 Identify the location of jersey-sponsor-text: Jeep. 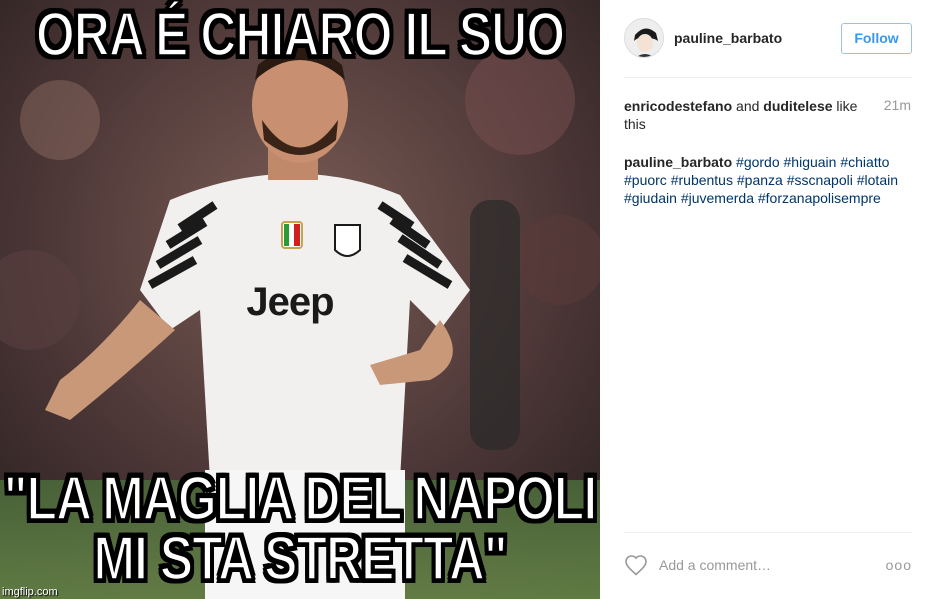
(290, 302).